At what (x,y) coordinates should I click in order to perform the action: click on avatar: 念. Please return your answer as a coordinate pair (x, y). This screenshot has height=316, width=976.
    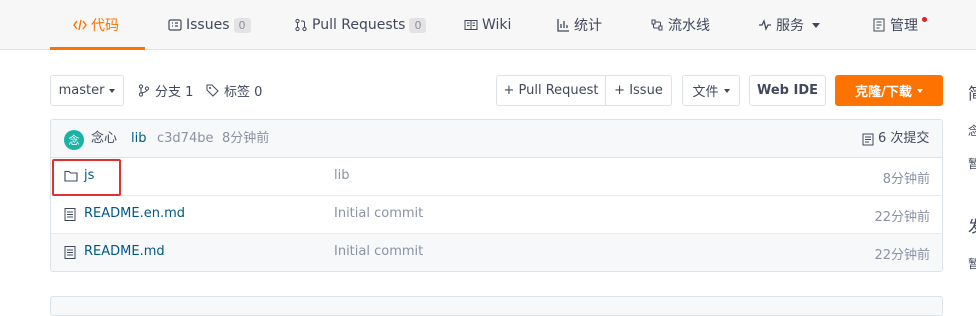
    Looking at the image, I should click on (74, 140).